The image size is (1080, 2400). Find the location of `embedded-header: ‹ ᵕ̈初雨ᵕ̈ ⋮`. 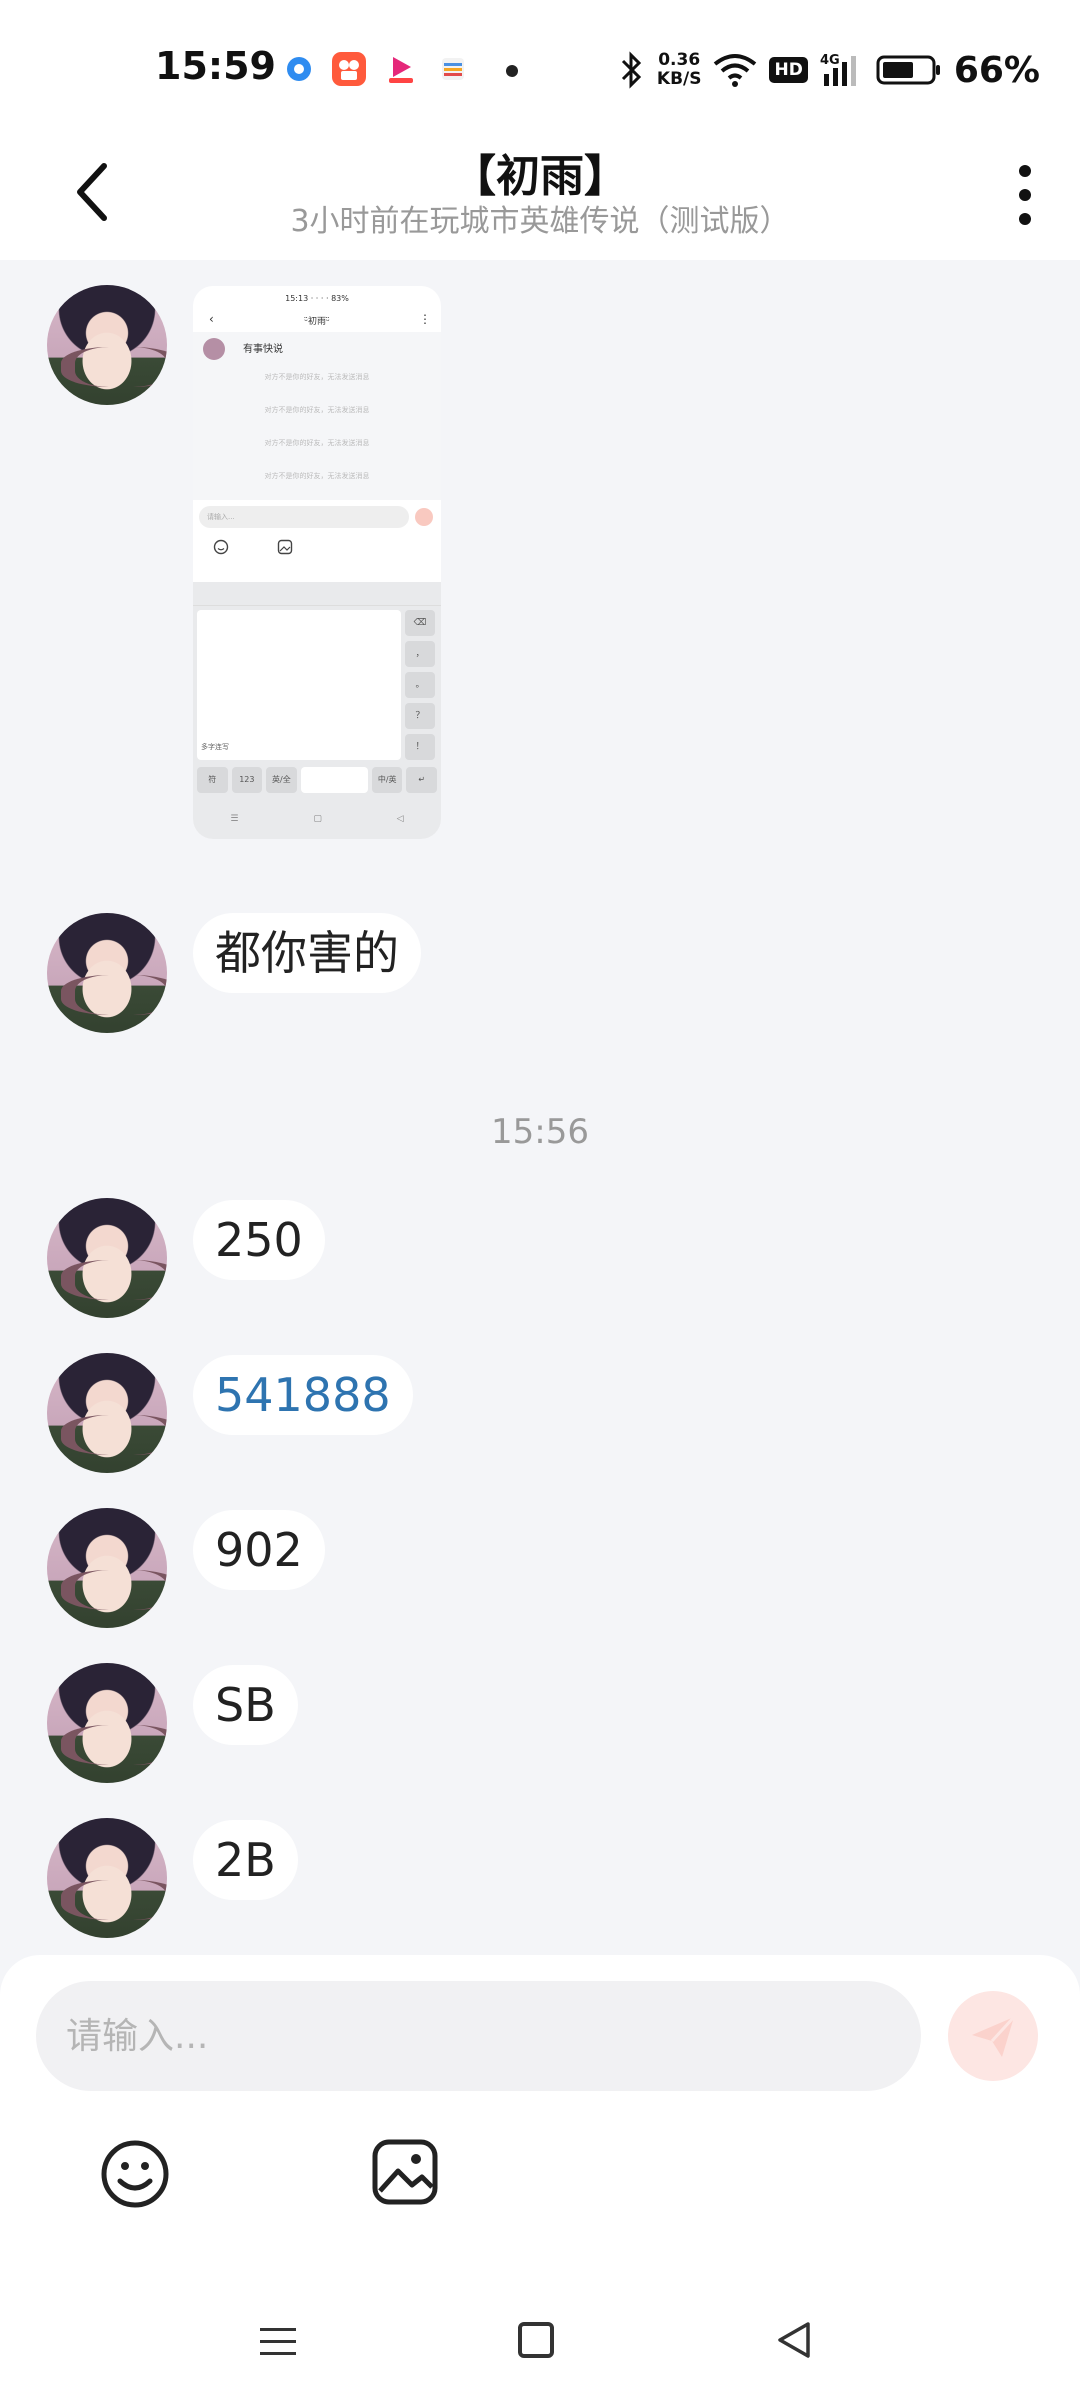

embedded-header: ‹ ᵕ̈初雨ᵕ̈ ⋮ is located at coordinates (317, 321).